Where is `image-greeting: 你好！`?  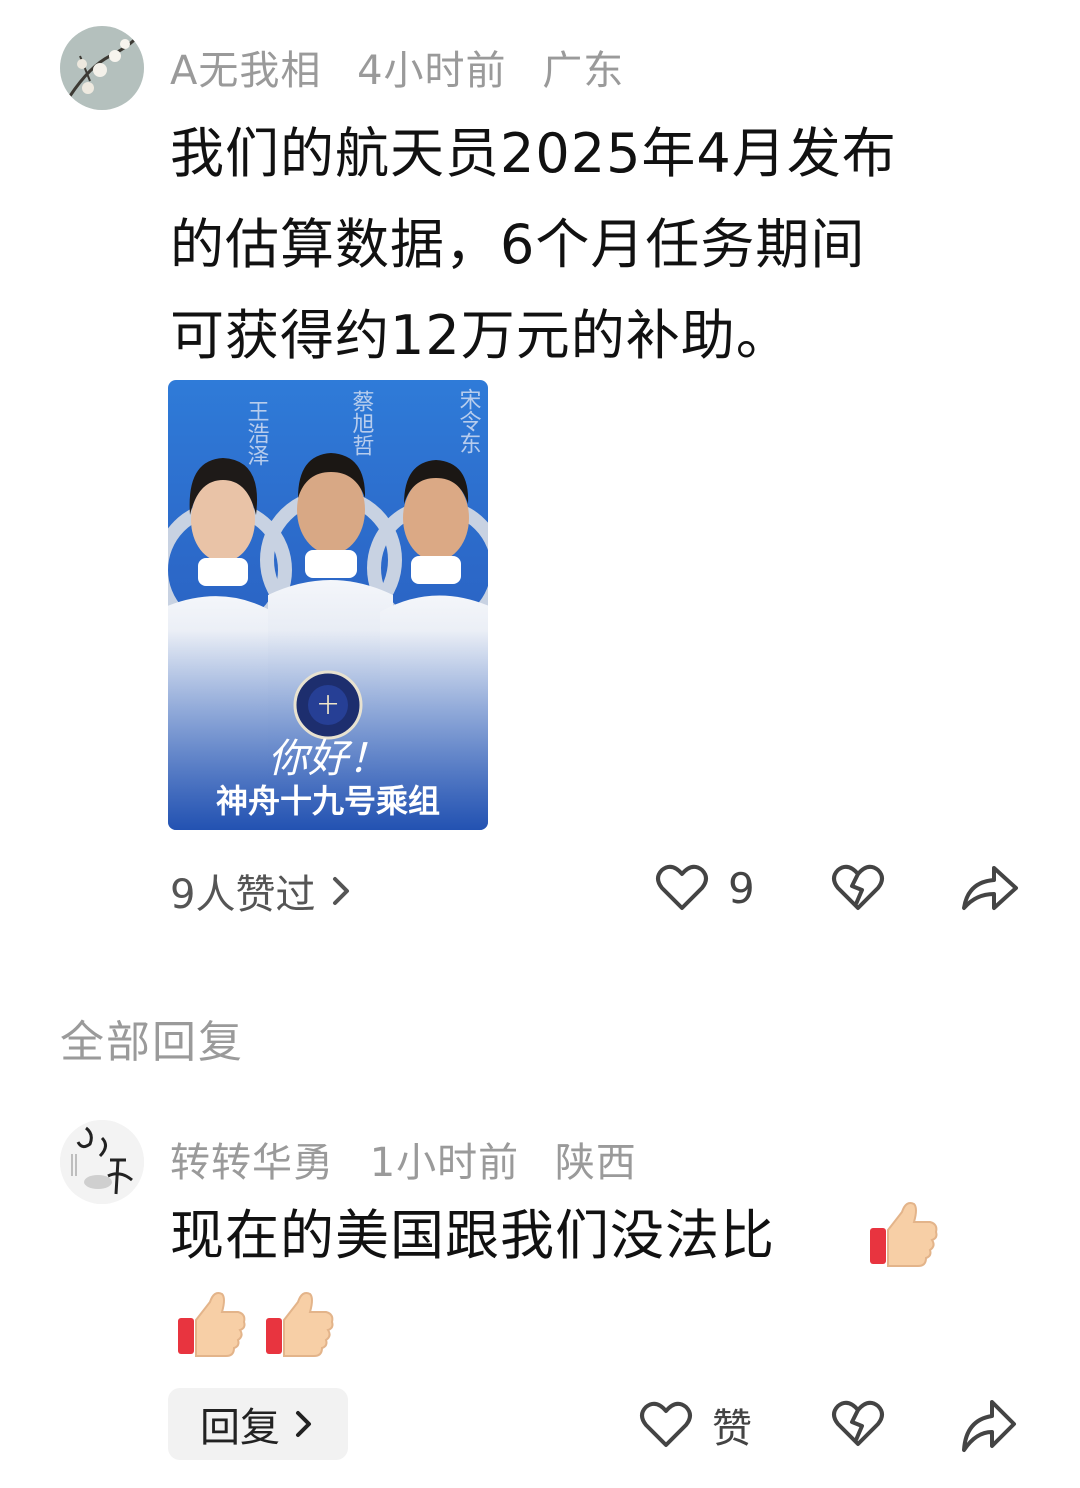
image-greeting: 你好！ is located at coordinates (328, 759).